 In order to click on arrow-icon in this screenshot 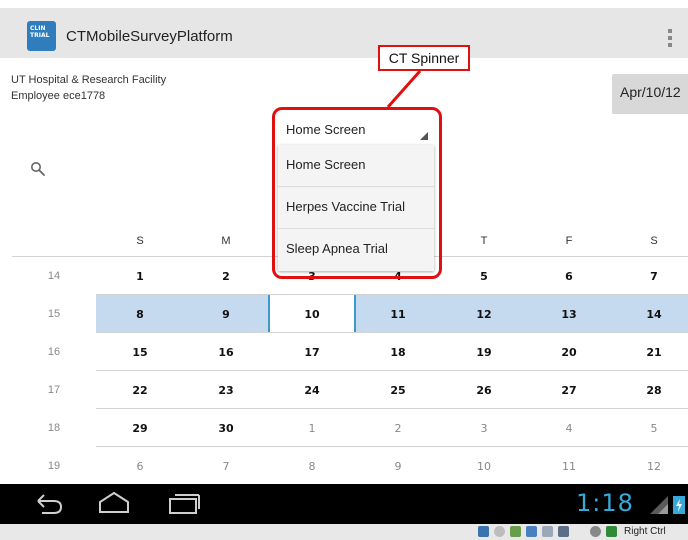, I will do `click(611, 531)`.